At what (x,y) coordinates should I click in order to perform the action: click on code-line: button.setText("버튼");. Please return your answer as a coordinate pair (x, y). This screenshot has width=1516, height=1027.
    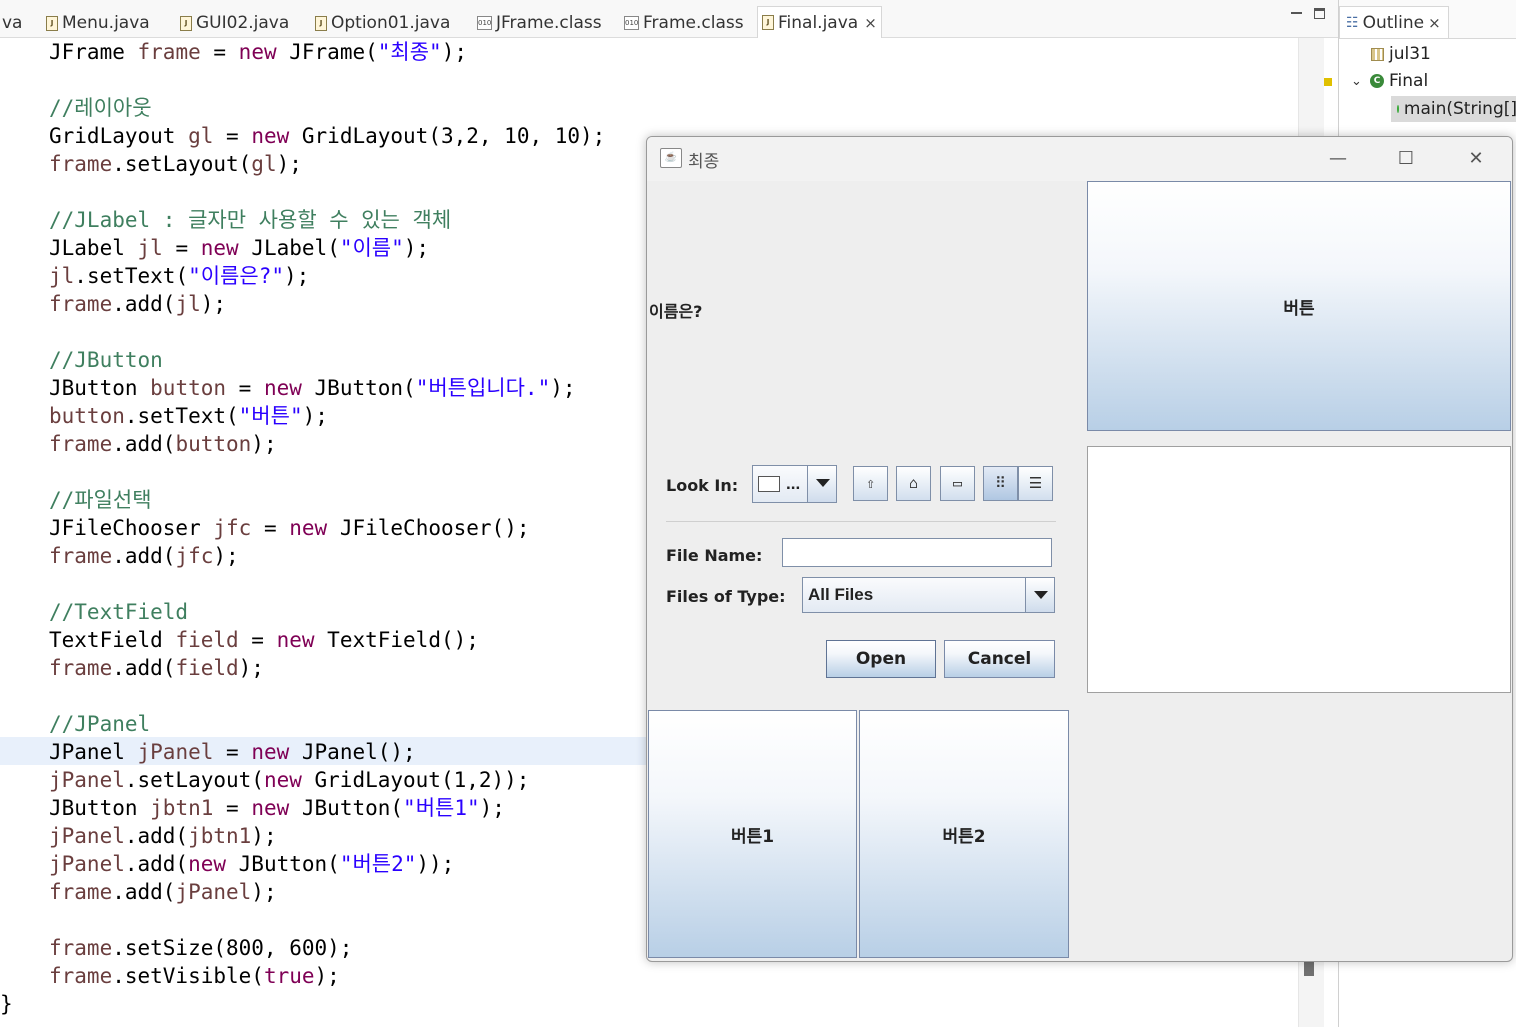
    Looking at the image, I should click on (188, 416).